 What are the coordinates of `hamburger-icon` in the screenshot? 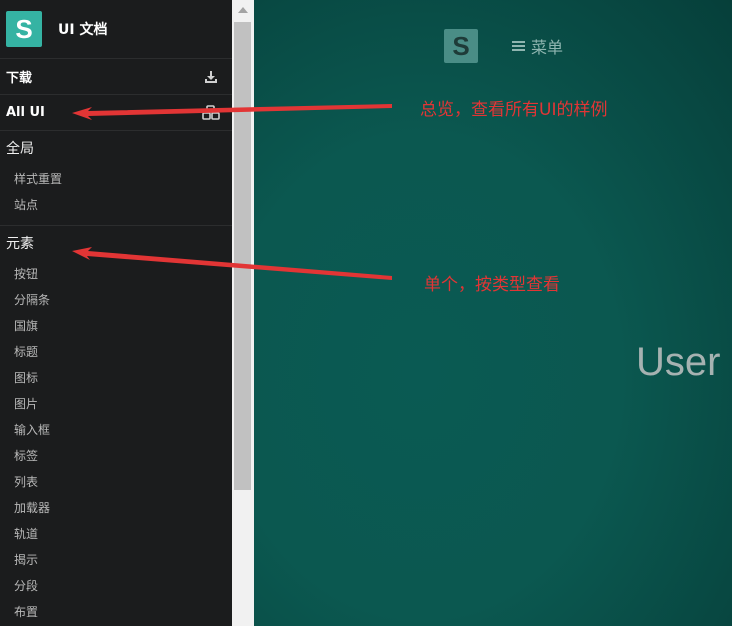 It's located at (518, 46).